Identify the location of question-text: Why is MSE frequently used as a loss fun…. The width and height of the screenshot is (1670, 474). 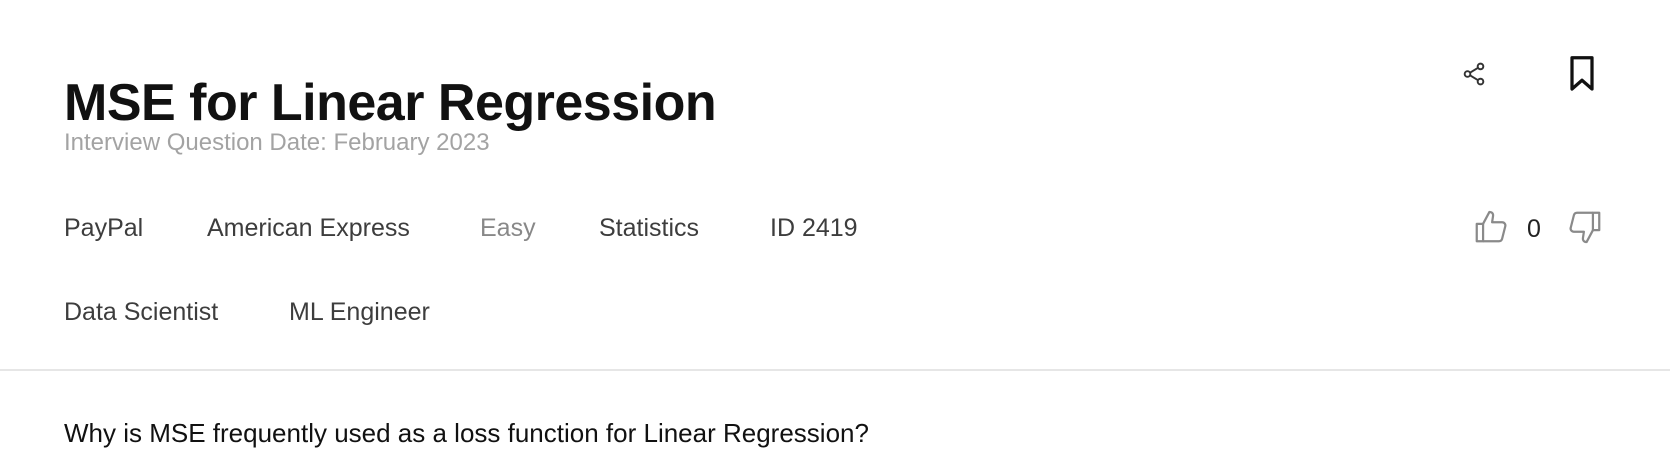
(466, 433).